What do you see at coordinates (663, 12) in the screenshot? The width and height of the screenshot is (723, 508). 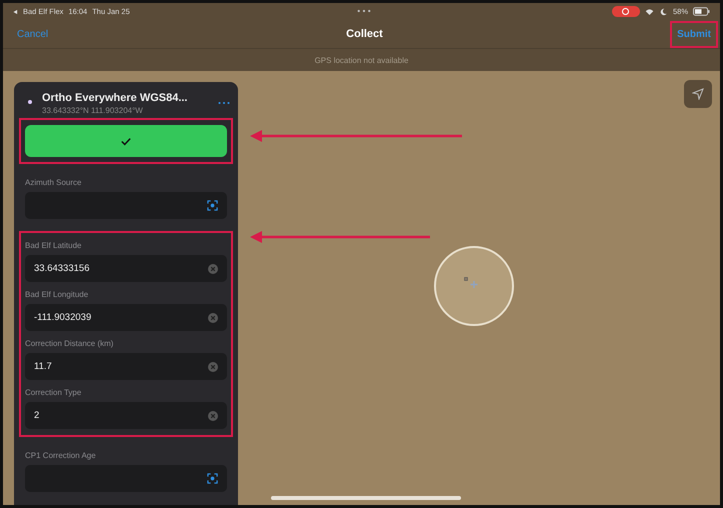 I see `moon-icon` at bounding box center [663, 12].